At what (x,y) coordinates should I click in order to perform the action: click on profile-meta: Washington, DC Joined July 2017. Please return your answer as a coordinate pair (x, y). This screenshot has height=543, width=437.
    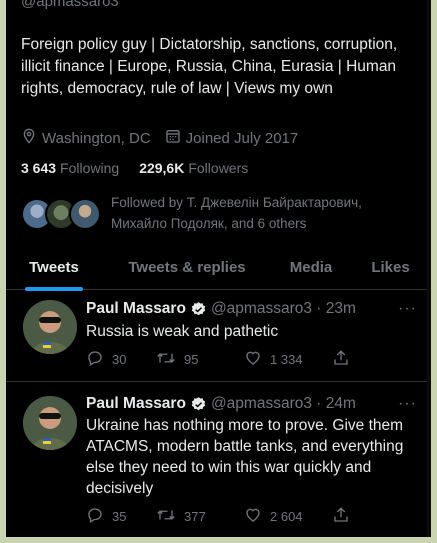
    Looking at the image, I should click on (166, 138).